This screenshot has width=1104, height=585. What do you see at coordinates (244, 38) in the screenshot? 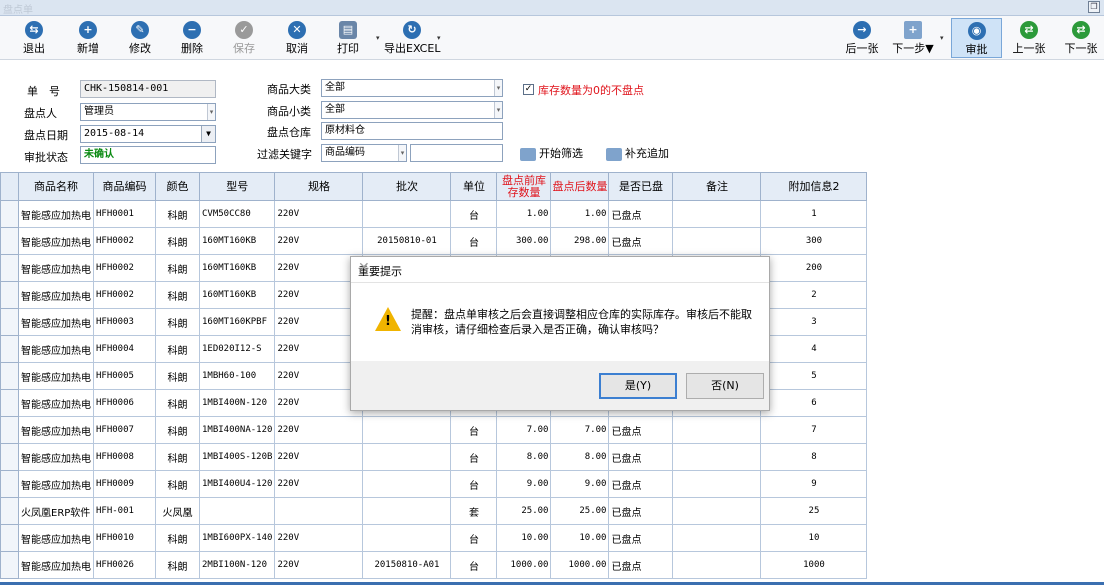
I see `save-button: ✓ 保存` at bounding box center [244, 38].